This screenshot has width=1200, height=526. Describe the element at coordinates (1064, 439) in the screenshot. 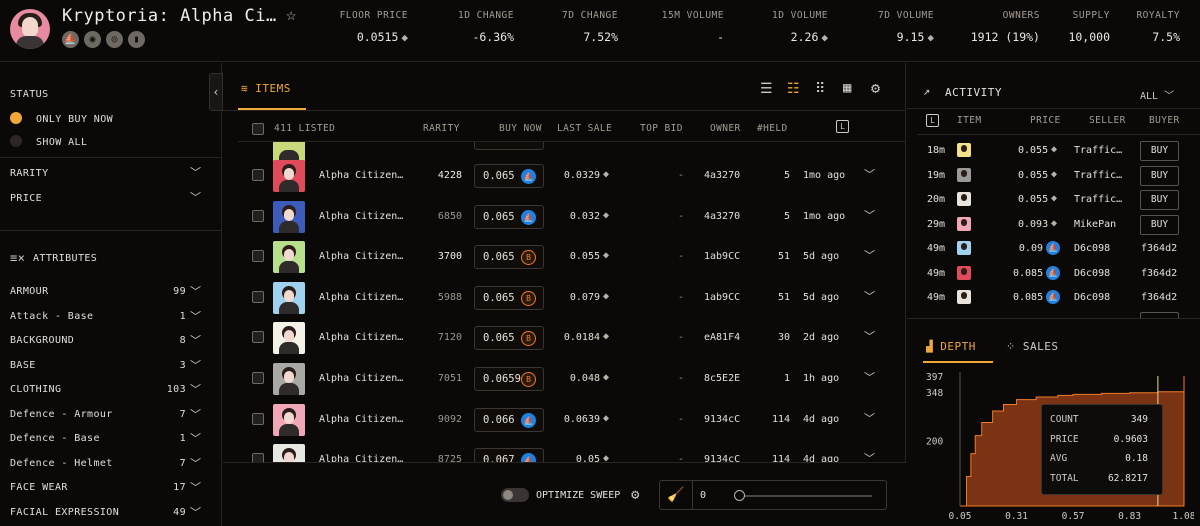

I see `tooltip-label: PRICE` at that location.